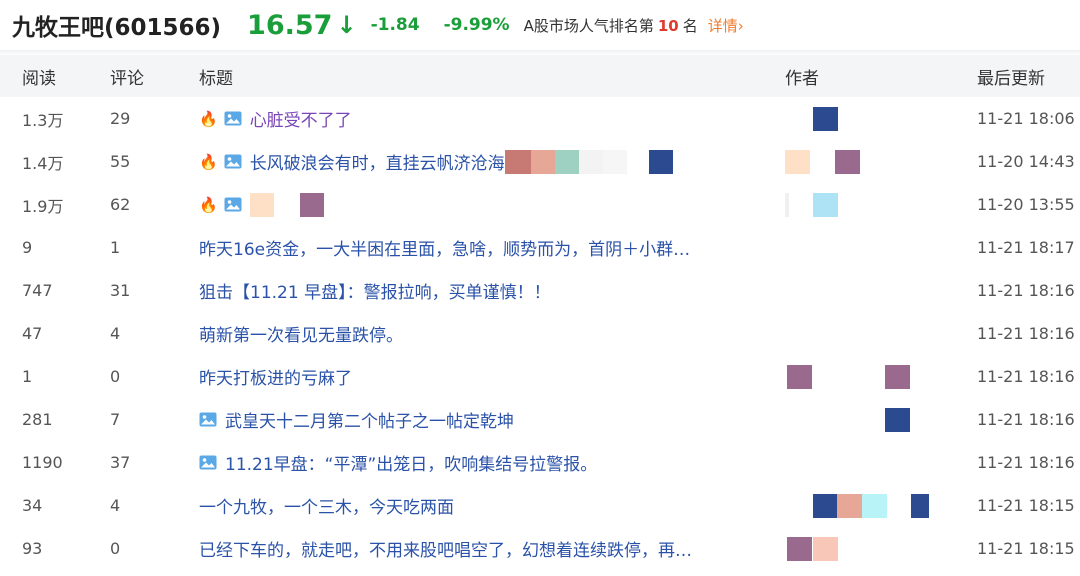  What do you see at coordinates (377, 161) in the screenshot?
I see `post-title-link: 长风破浪会有时，直挂云帆济沧海` at bounding box center [377, 161].